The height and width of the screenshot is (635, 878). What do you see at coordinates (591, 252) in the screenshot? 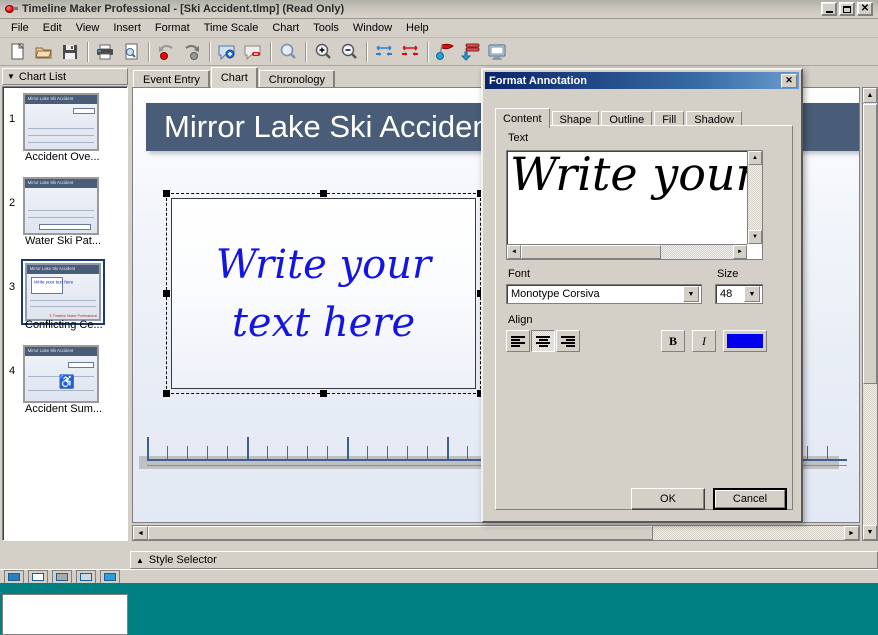
I see `text-horizontal-scroll-thumb` at bounding box center [591, 252].